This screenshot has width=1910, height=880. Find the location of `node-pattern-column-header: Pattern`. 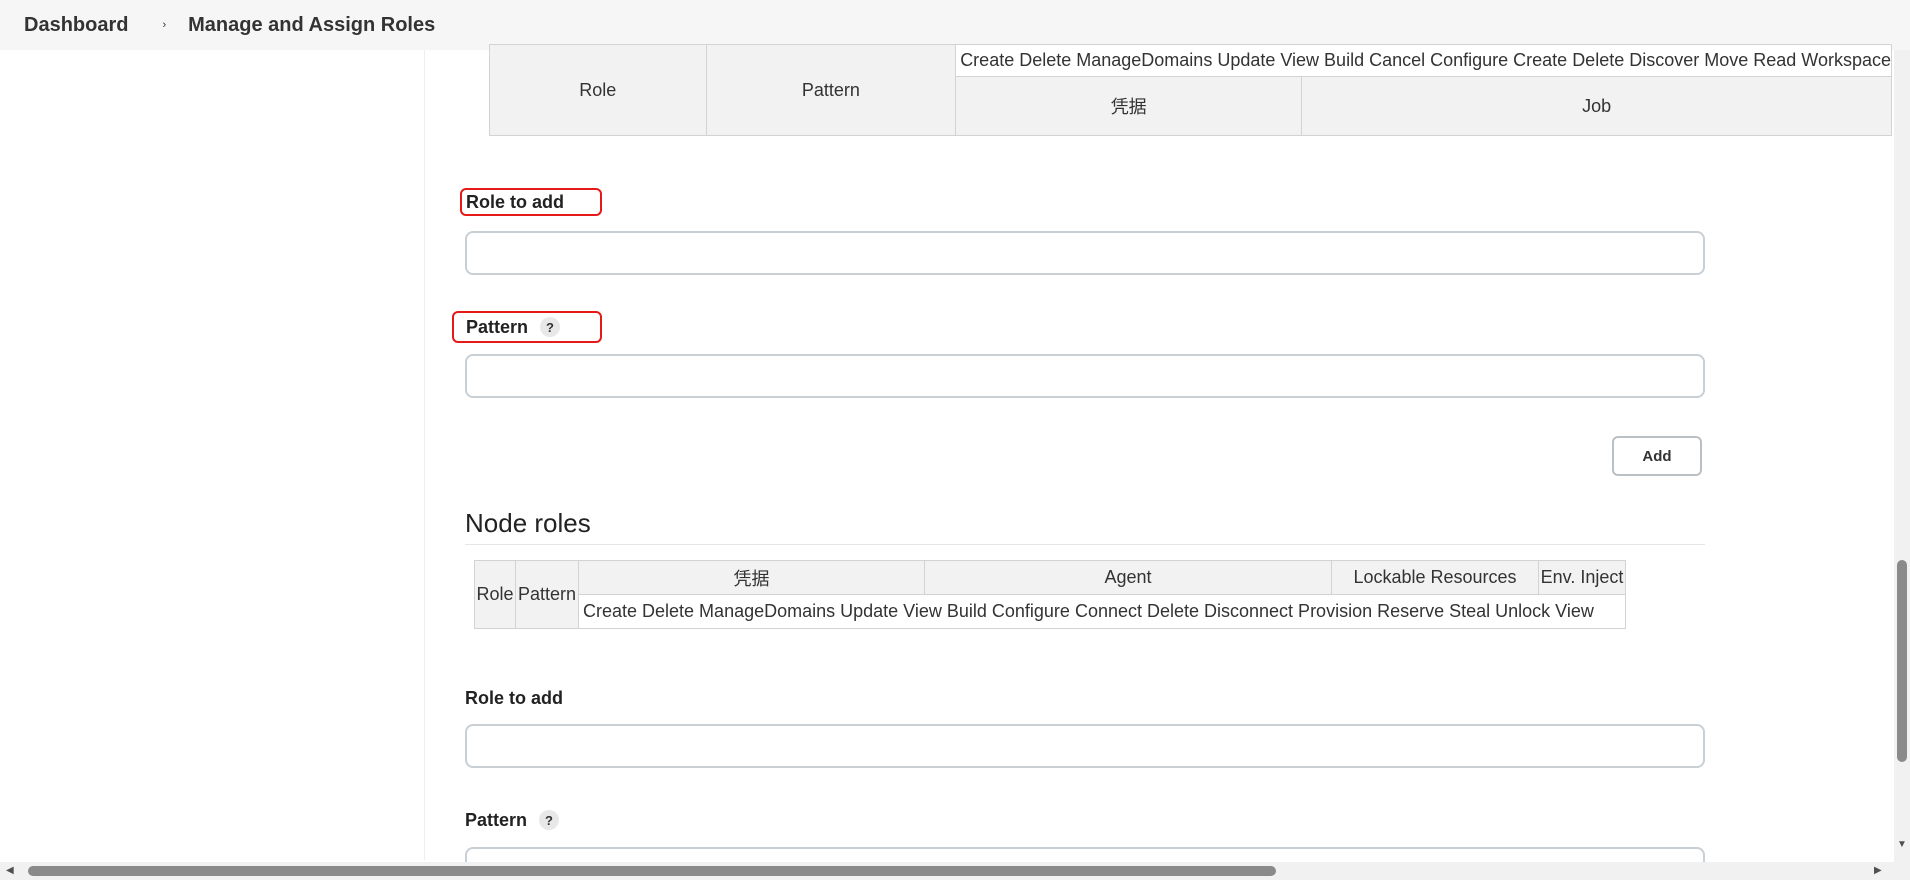

node-pattern-column-header: Pattern is located at coordinates (547, 594).